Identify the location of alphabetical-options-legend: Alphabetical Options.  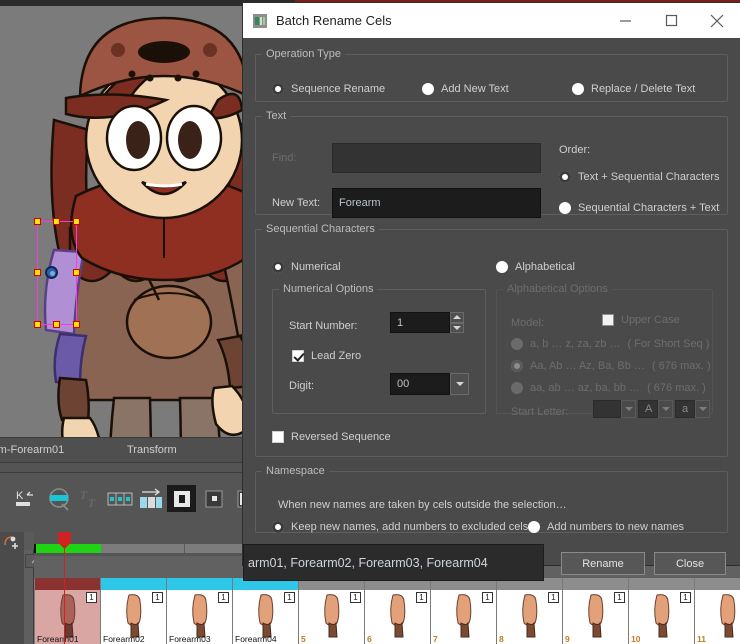
(557, 289).